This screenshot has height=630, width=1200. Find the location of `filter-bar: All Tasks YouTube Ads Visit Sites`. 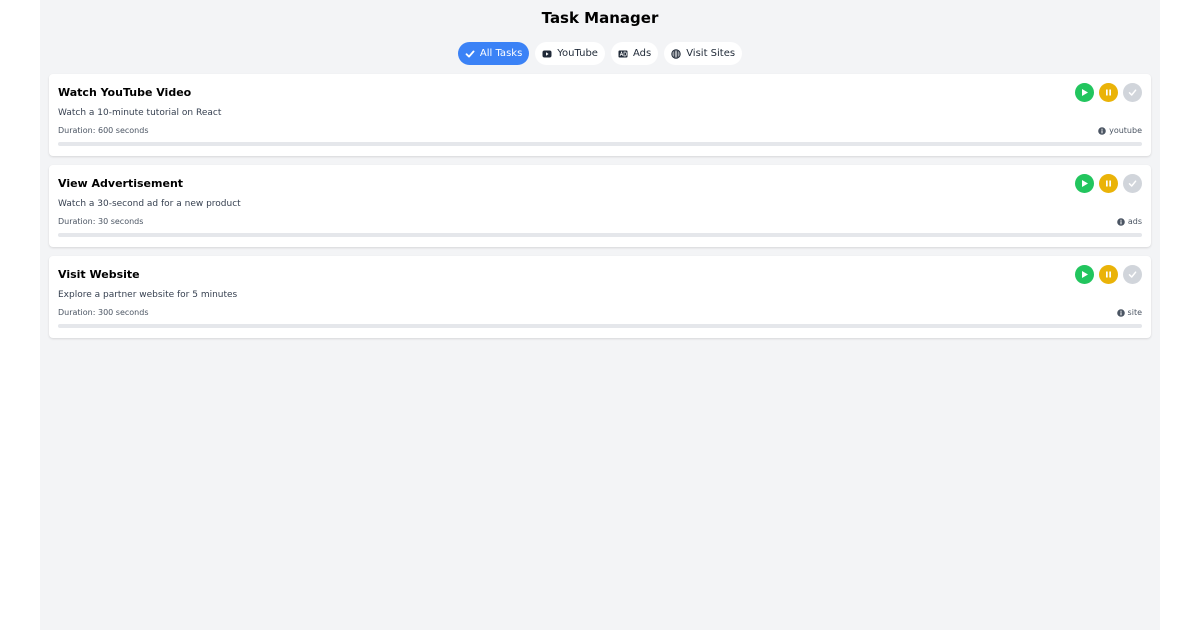

filter-bar: All Tasks YouTube Ads Visit Sites is located at coordinates (600, 54).